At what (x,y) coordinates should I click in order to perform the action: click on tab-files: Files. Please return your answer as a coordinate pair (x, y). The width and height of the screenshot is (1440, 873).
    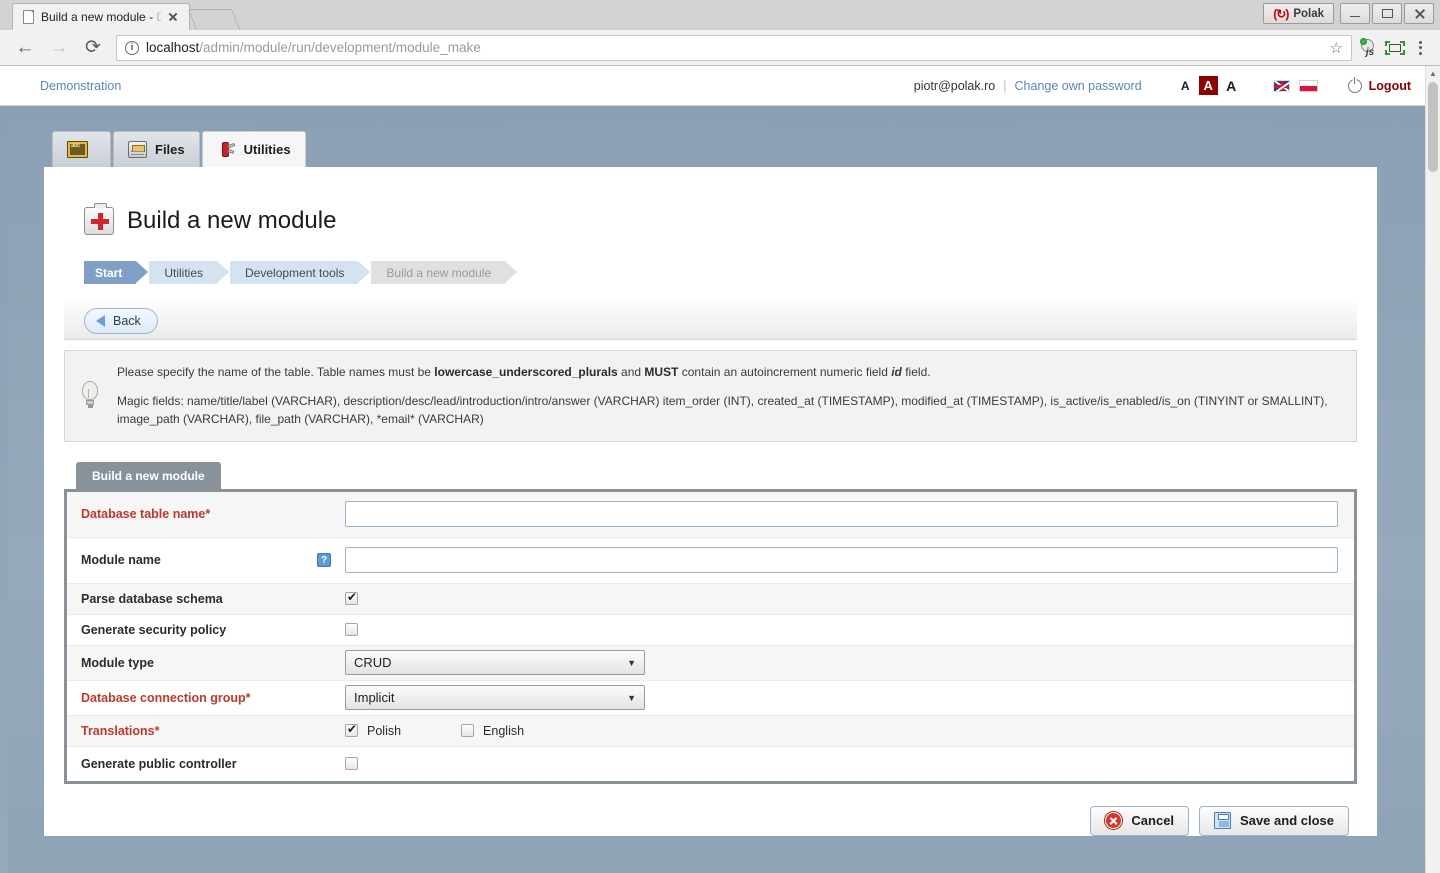
    Looking at the image, I should click on (156, 149).